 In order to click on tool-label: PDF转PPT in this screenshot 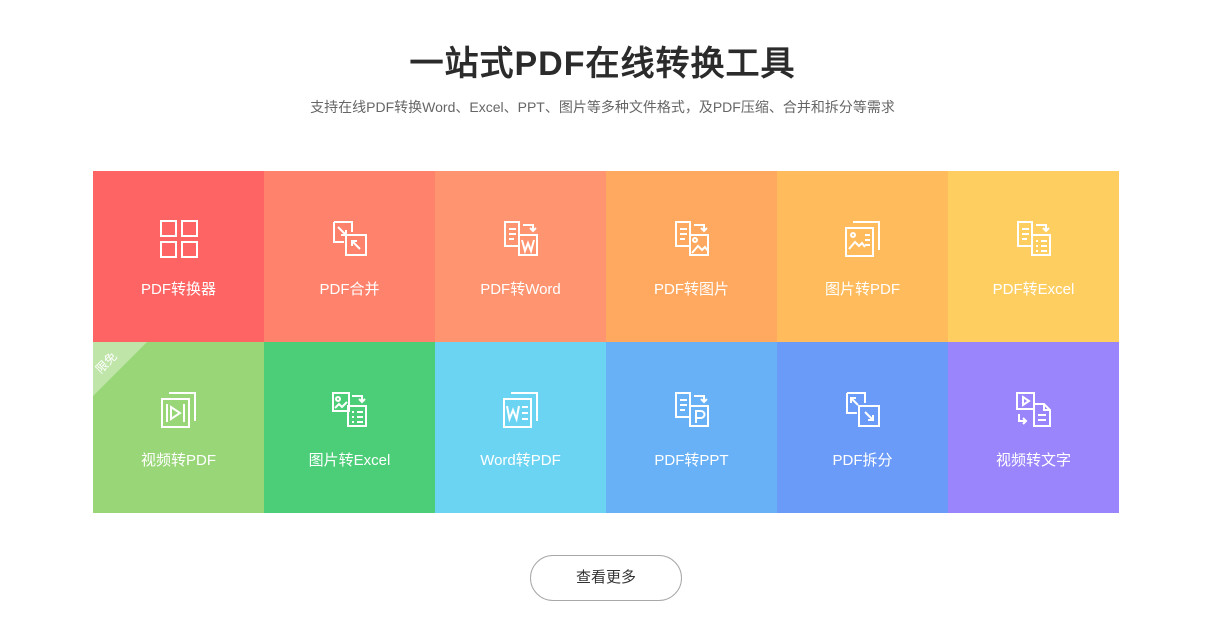, I will do `click(691, 460)`.